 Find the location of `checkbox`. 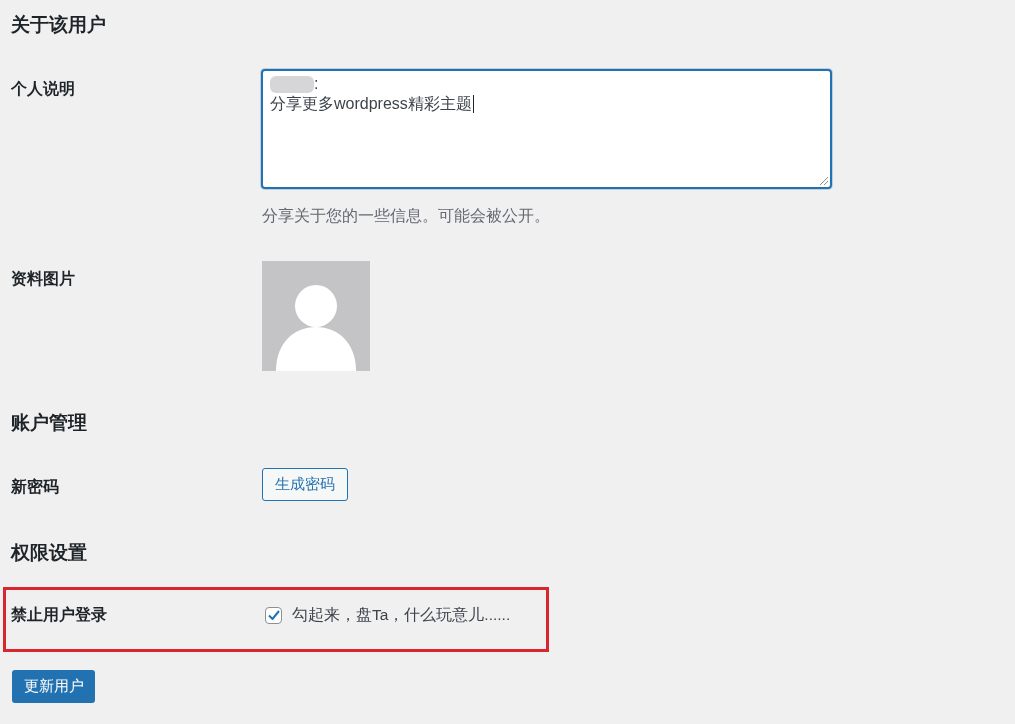

checkbox is located at coordinates (273, 615).